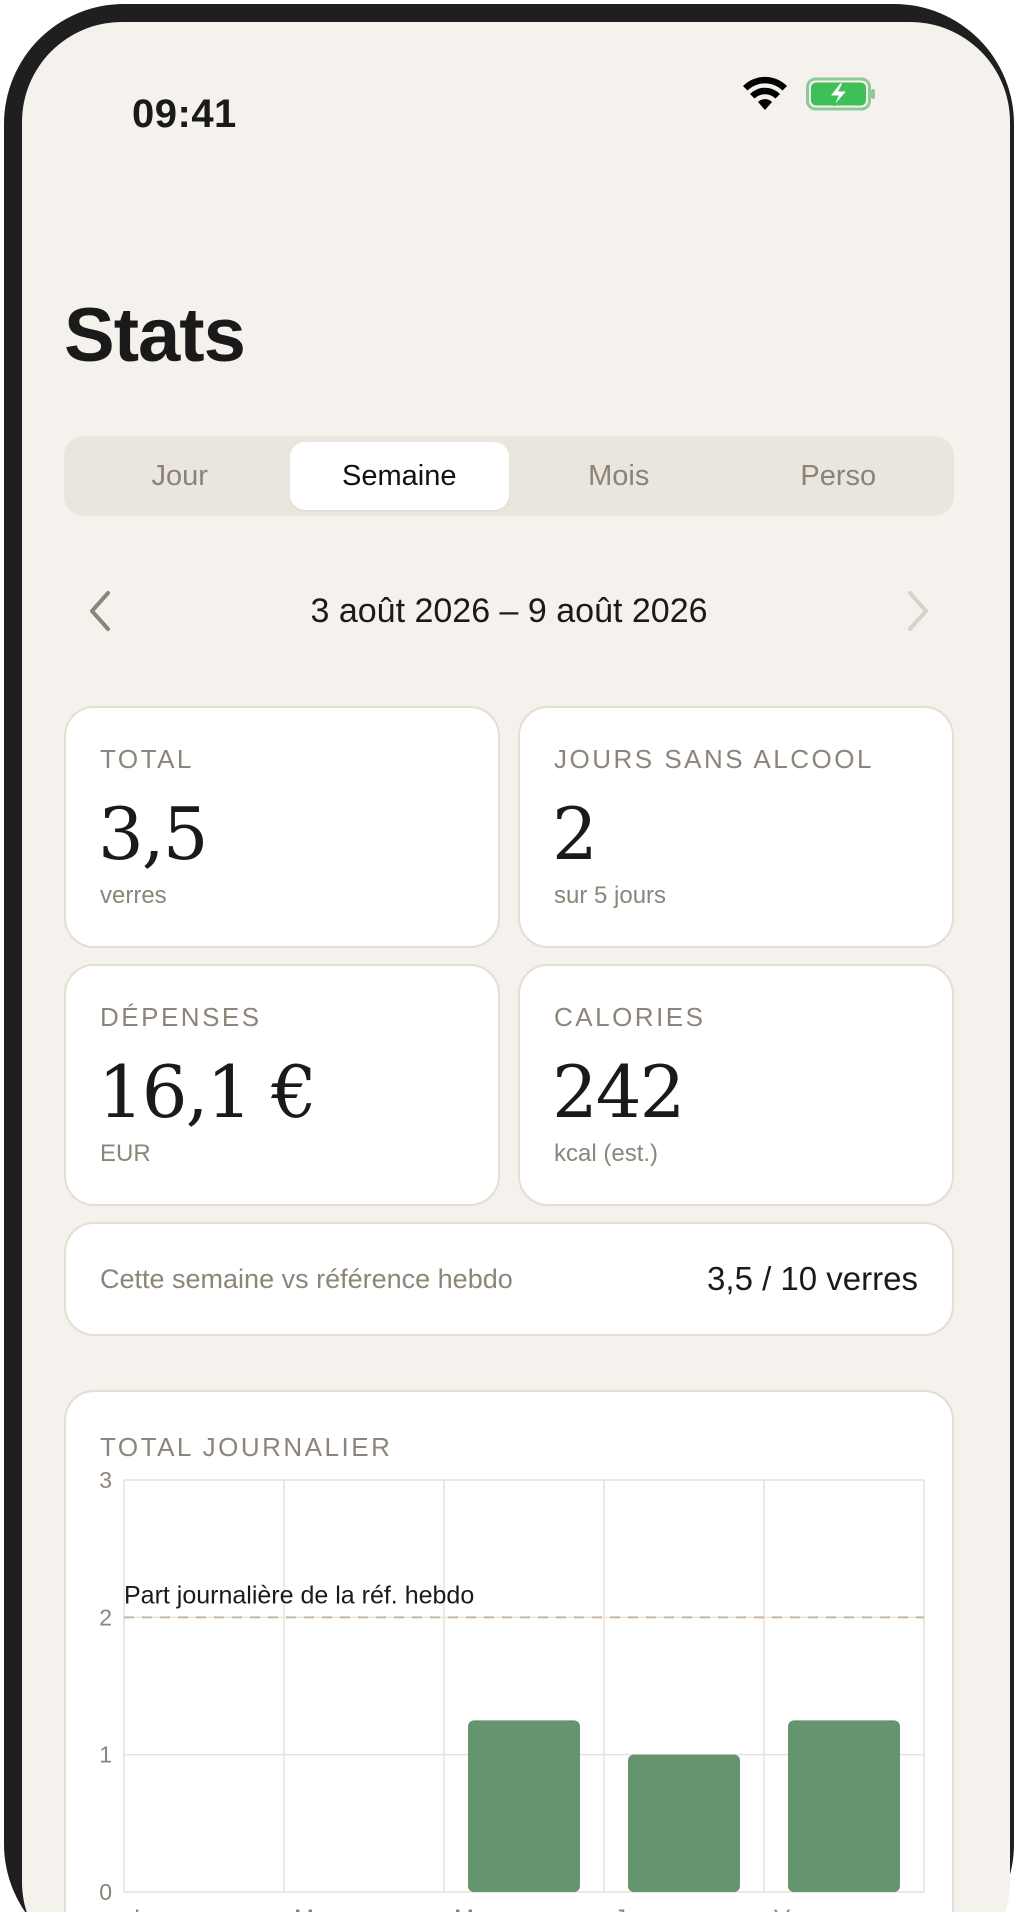 This screenshot has height=1912, width=1018. What do you see at coordinates (105, 1480) in the screenshot?
I see `y-tick-label: 3` at bounding box center [105, 1480].